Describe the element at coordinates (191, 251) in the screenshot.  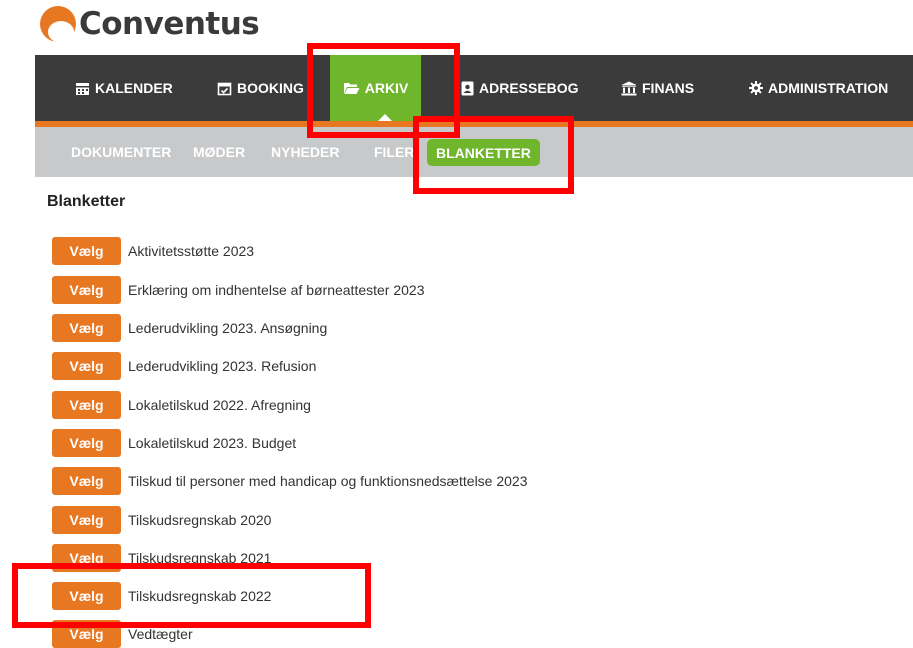
I see `form-label: Aktivitetsstøtte 2023` at that location.